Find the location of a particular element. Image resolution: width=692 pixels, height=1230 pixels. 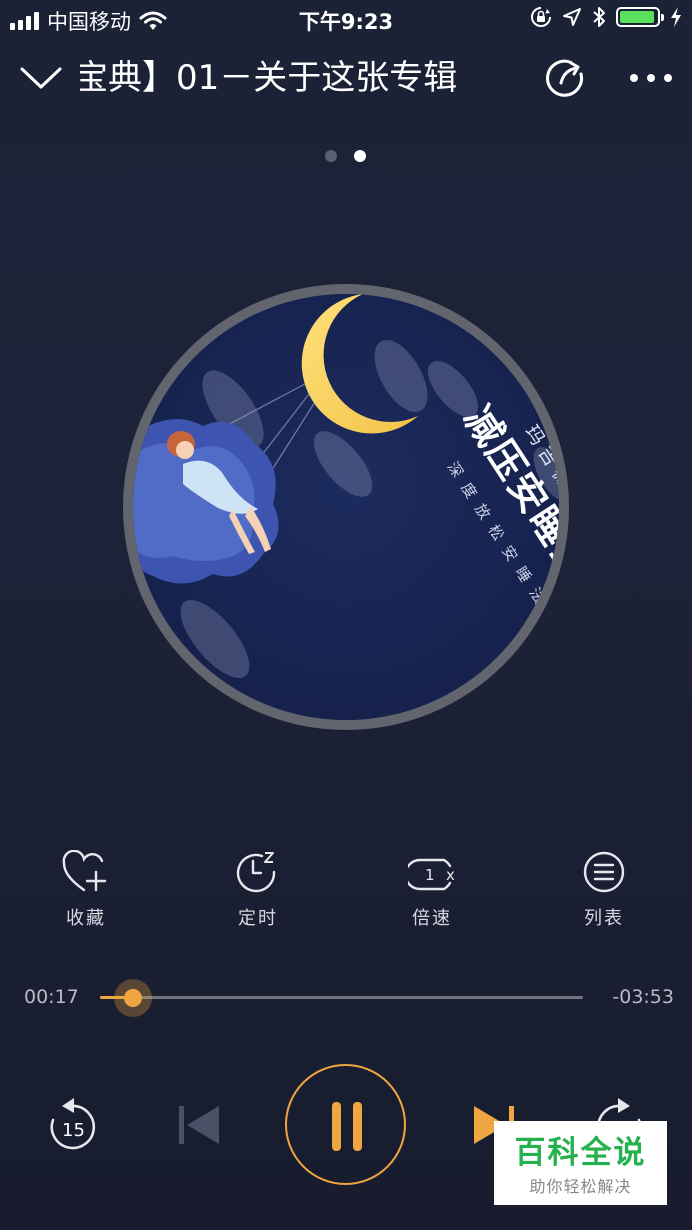

share-icon is located at coordinates (565, 78).